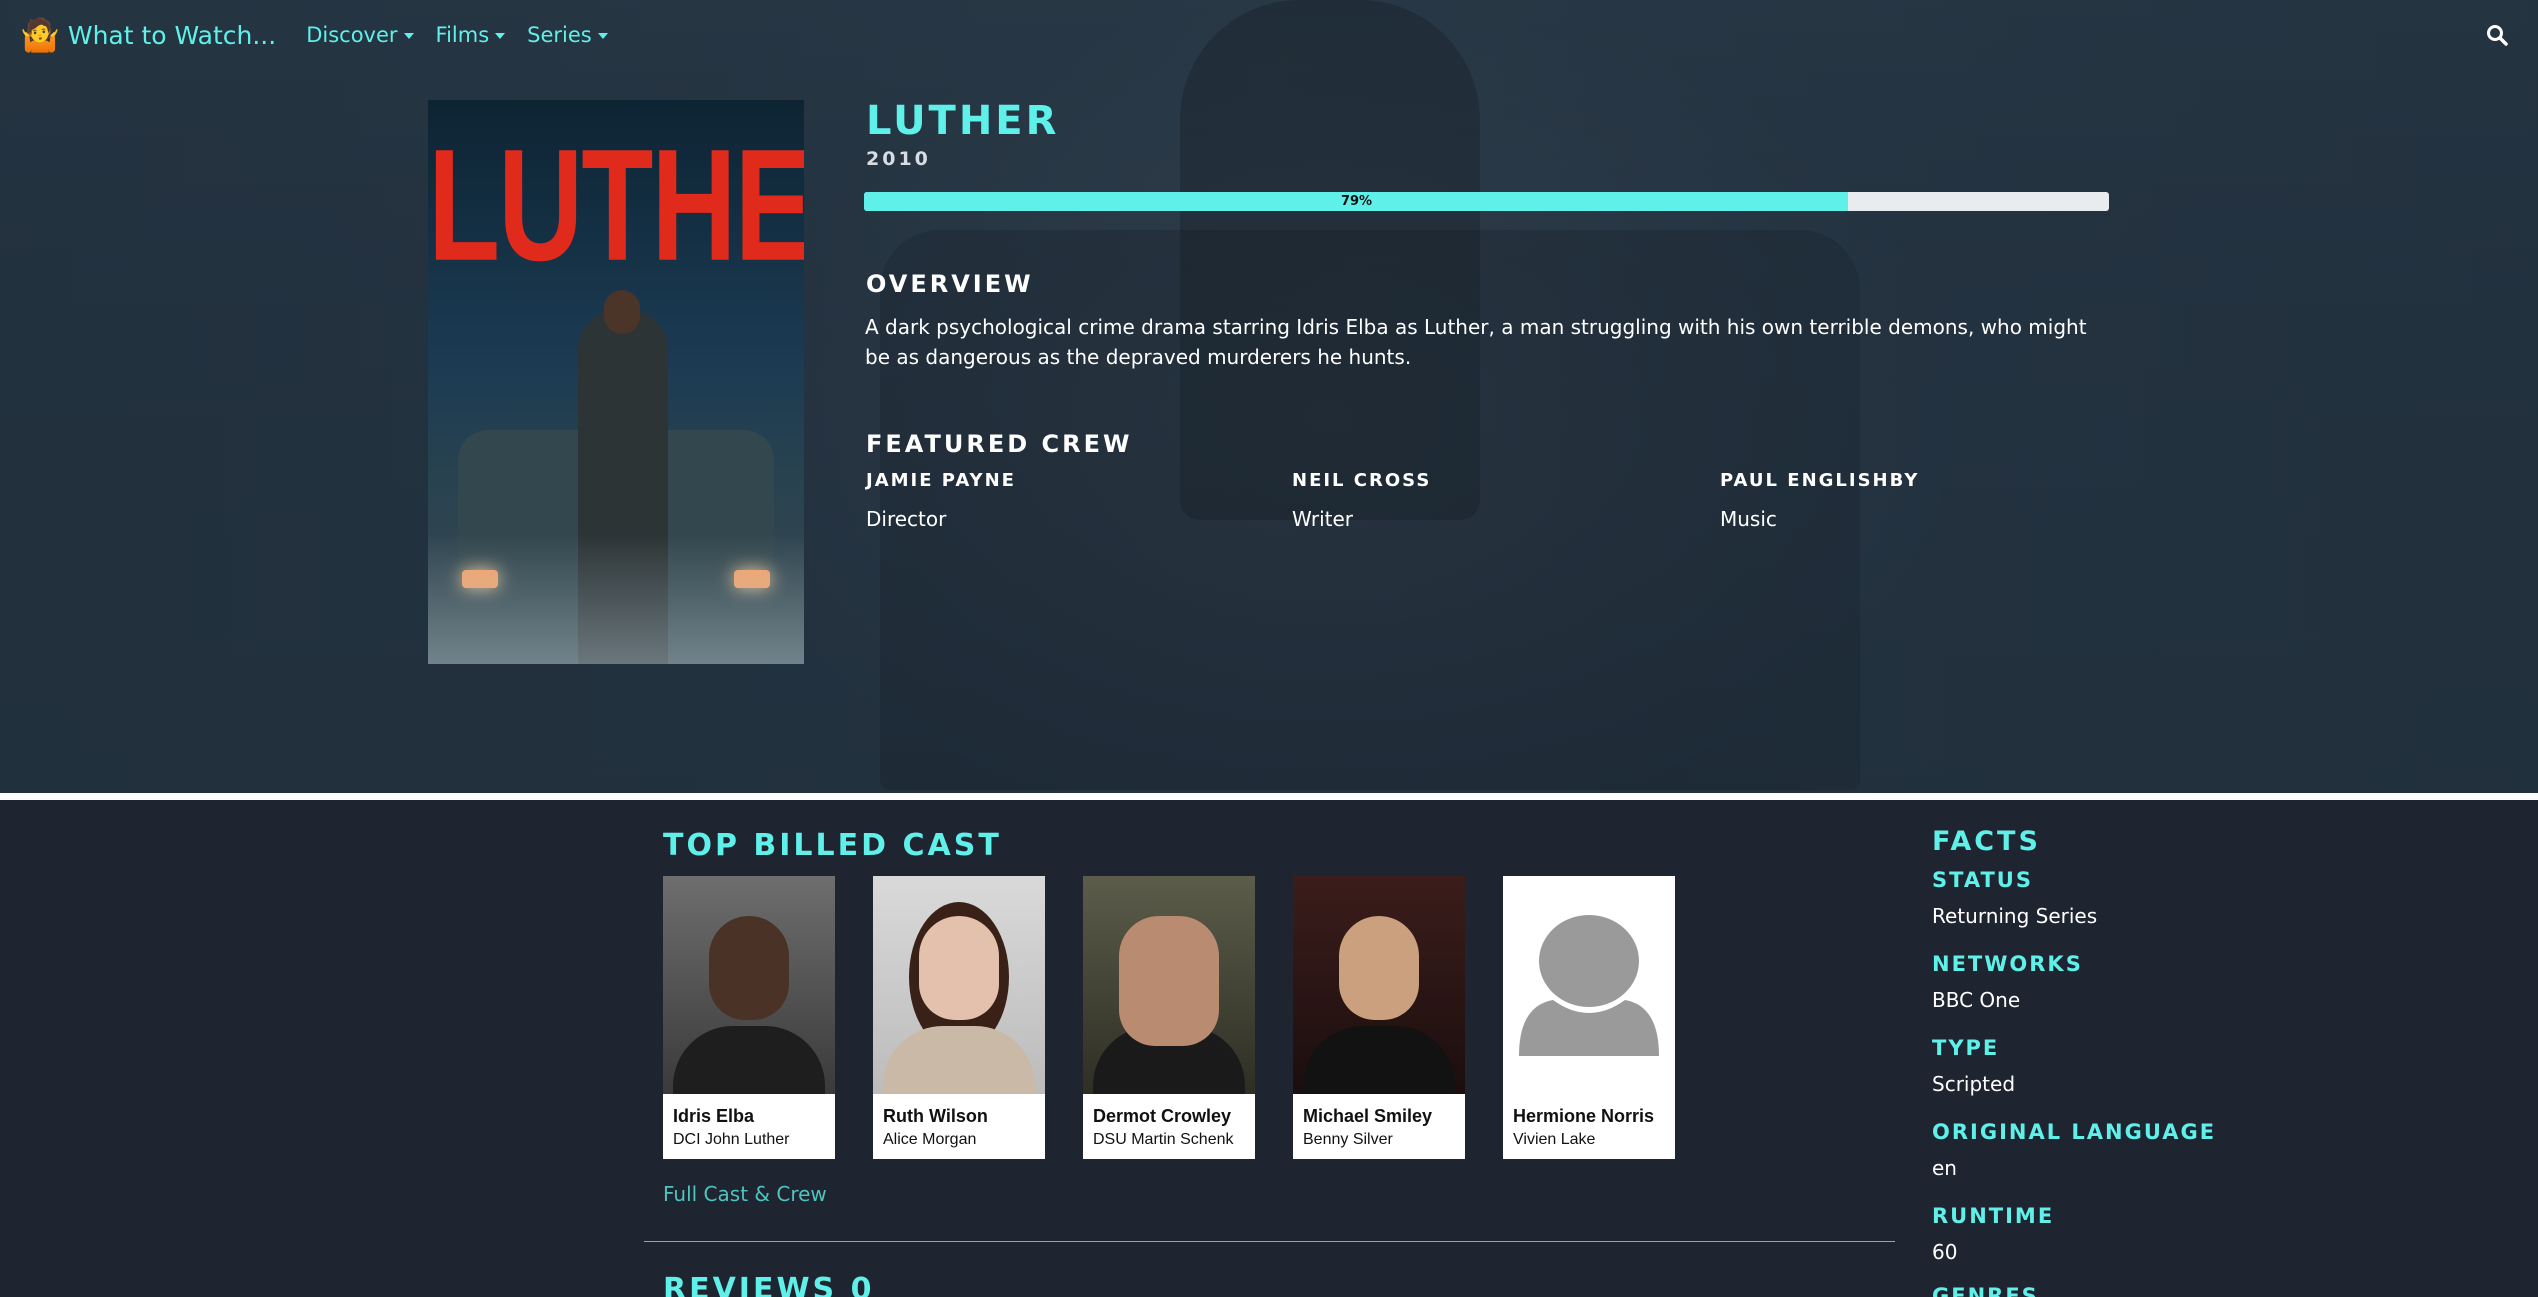 This screenshot has height=1297, width=2538. I want to click on fact-label-runtime: RUNTIME, so click(1993, 1216).